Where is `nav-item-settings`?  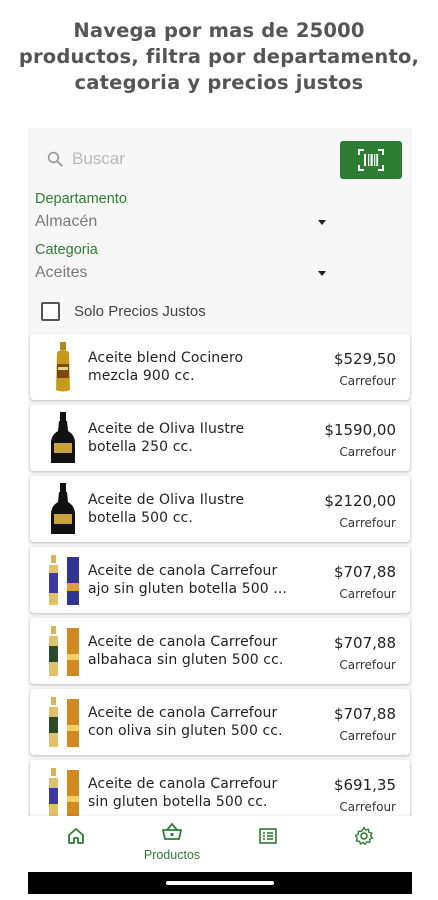
nav-item-settings is located at coordinates (364, 844).